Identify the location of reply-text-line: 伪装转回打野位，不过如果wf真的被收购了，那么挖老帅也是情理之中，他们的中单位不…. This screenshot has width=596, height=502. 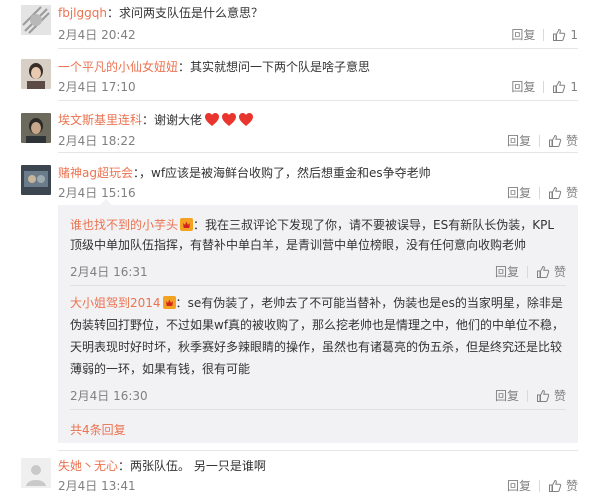
(317, 325).